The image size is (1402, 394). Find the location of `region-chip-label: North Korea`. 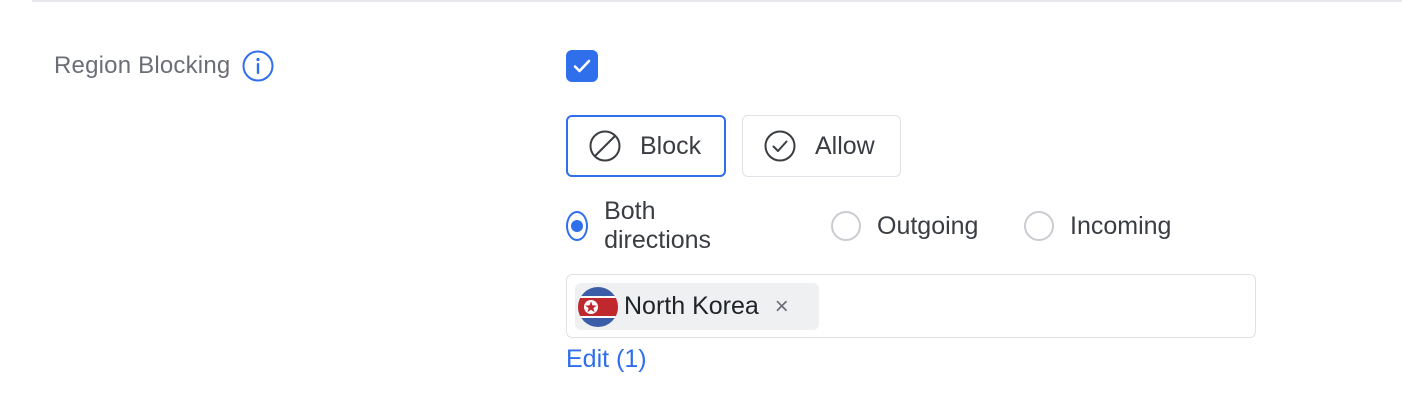

region-chip-label: North Korea is located at coordinates (691, 306).